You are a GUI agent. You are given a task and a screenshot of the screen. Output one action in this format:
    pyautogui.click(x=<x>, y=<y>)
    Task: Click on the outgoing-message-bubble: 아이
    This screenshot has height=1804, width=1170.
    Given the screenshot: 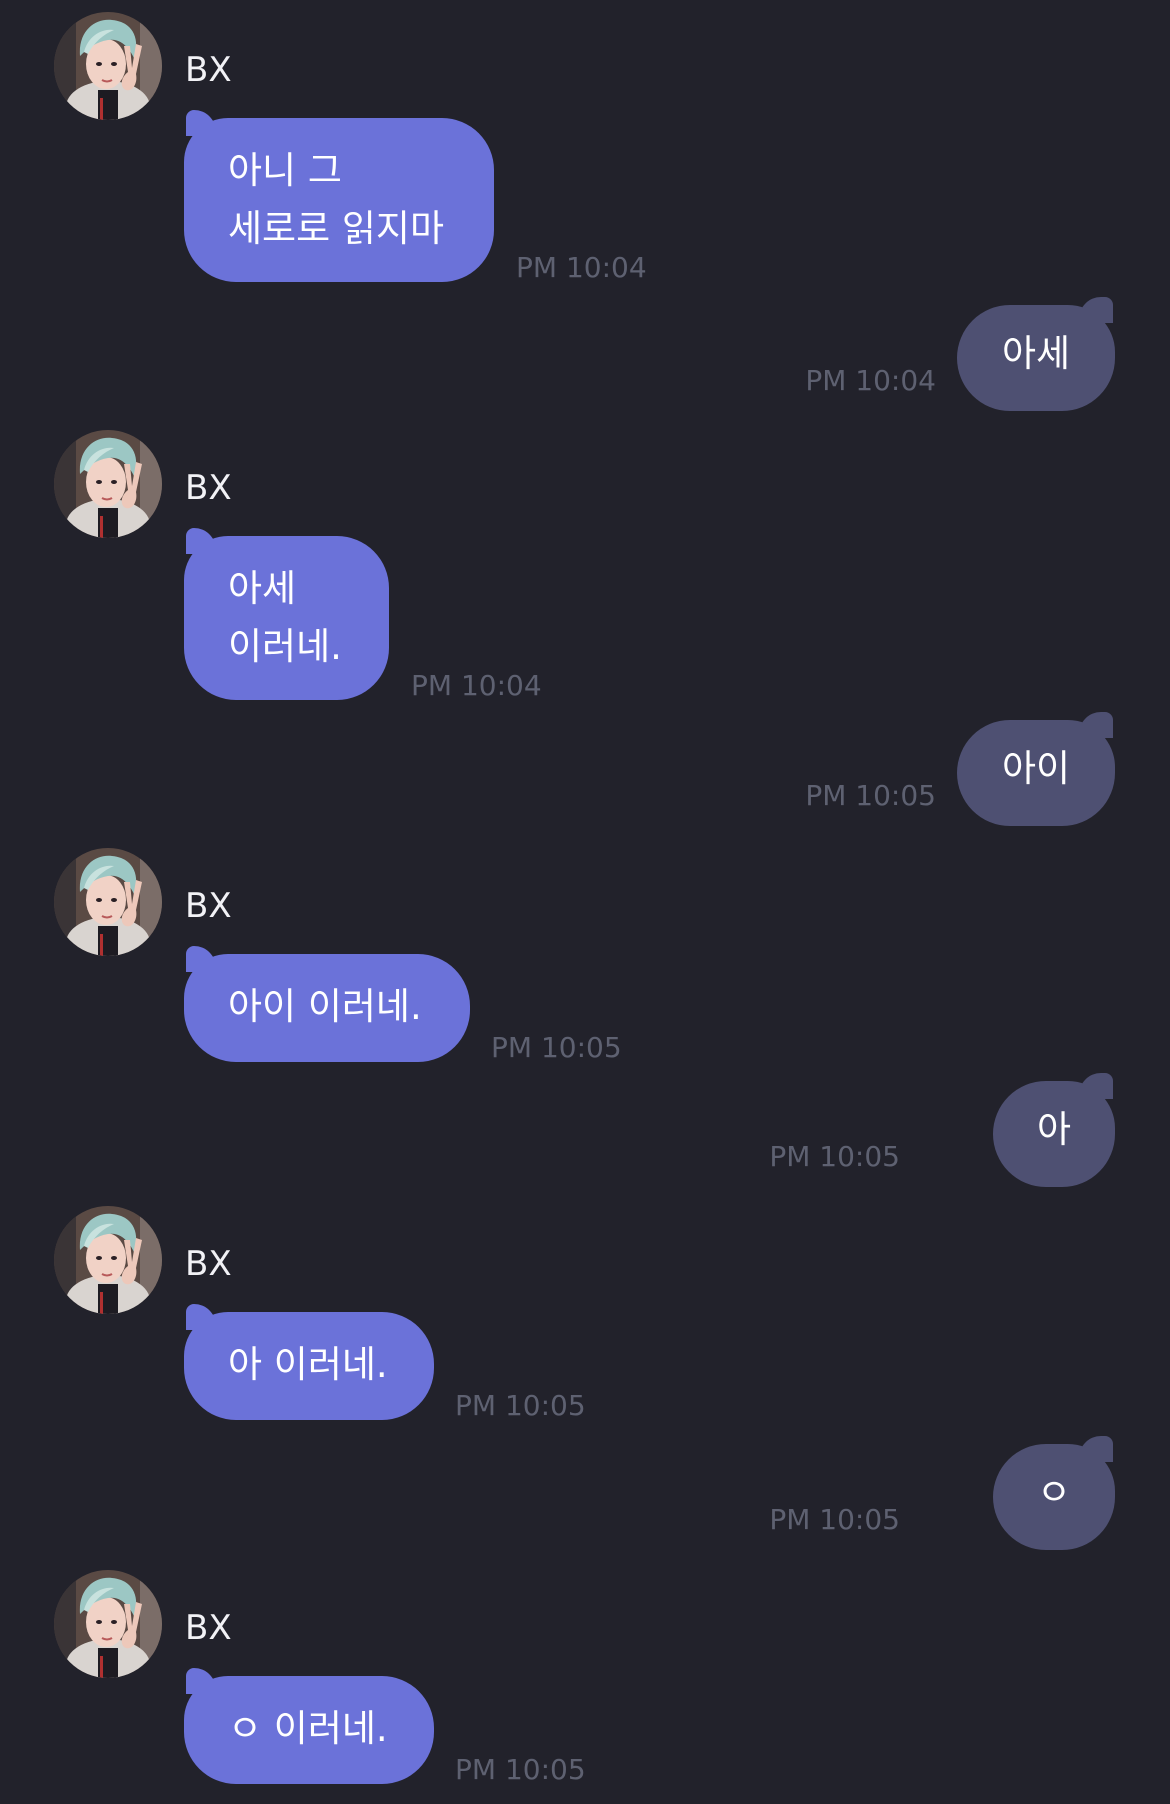 What is the action you would take?
    pyautogui.click(x=1036, y=769)
    